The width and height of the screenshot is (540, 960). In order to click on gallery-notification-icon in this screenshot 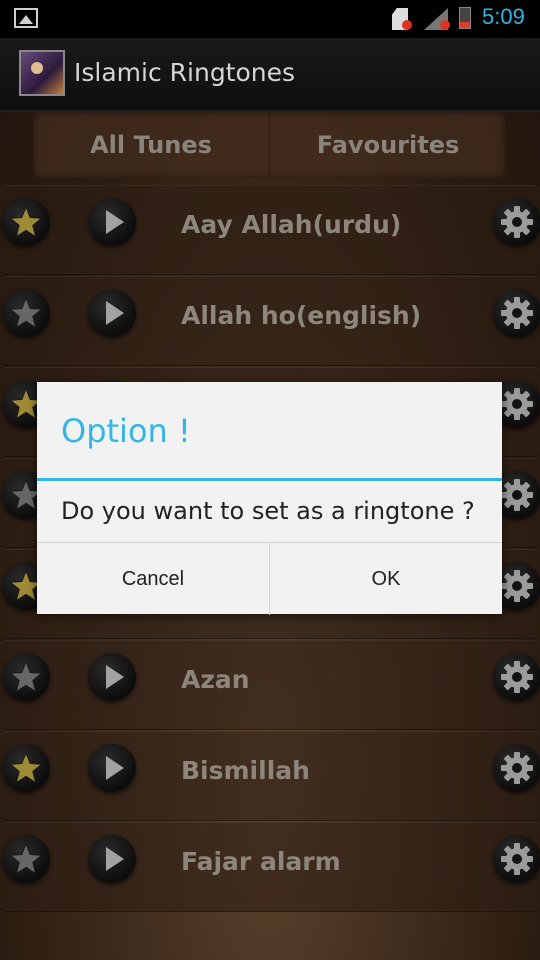, I will do `click(26, 18)`.